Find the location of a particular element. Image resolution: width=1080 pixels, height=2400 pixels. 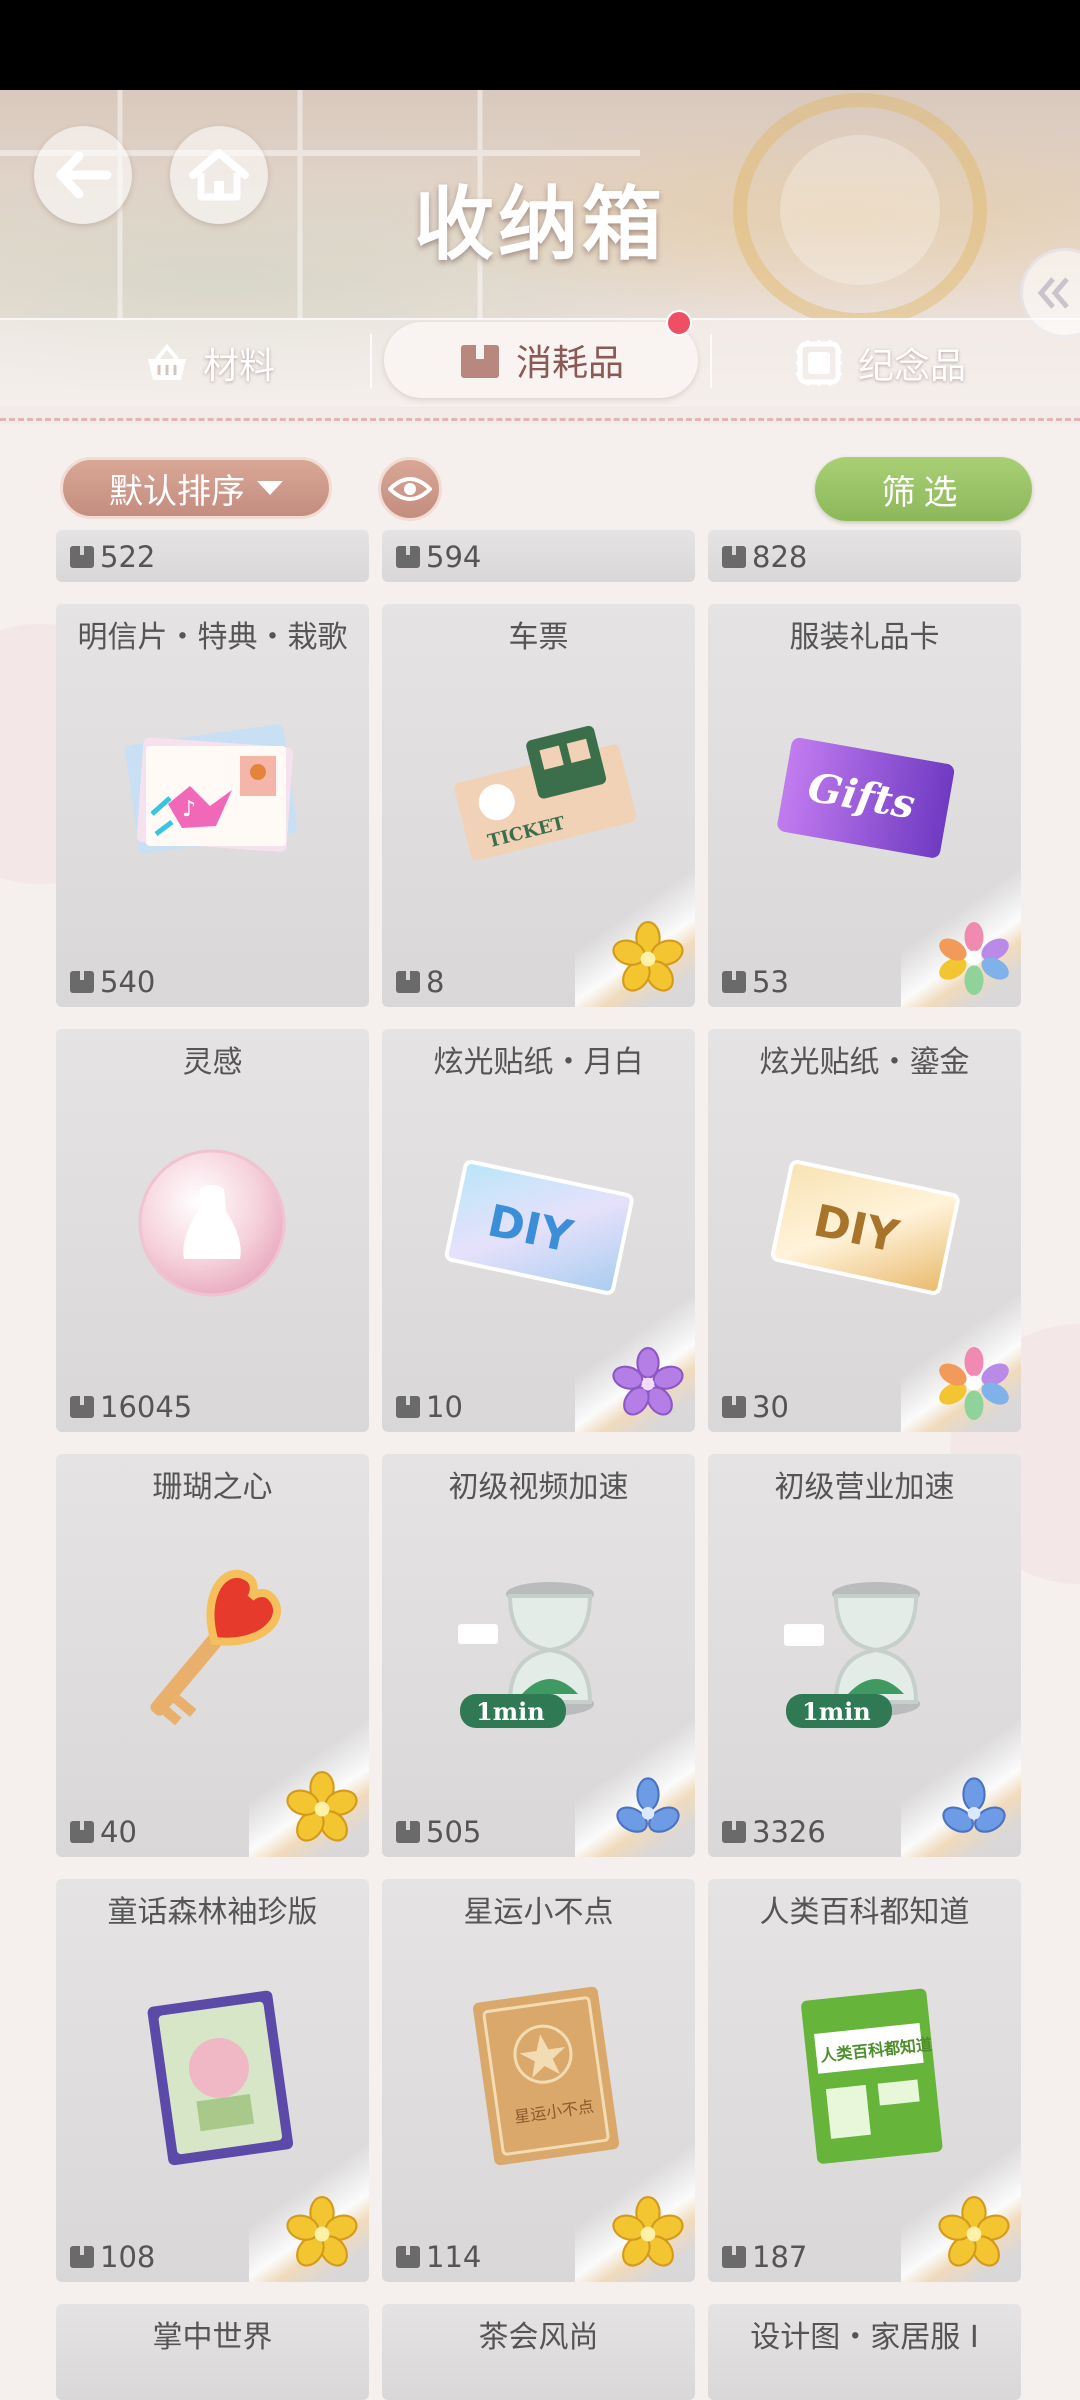

item-name: 初级营业加速 is located at coordinates (864, 1487).